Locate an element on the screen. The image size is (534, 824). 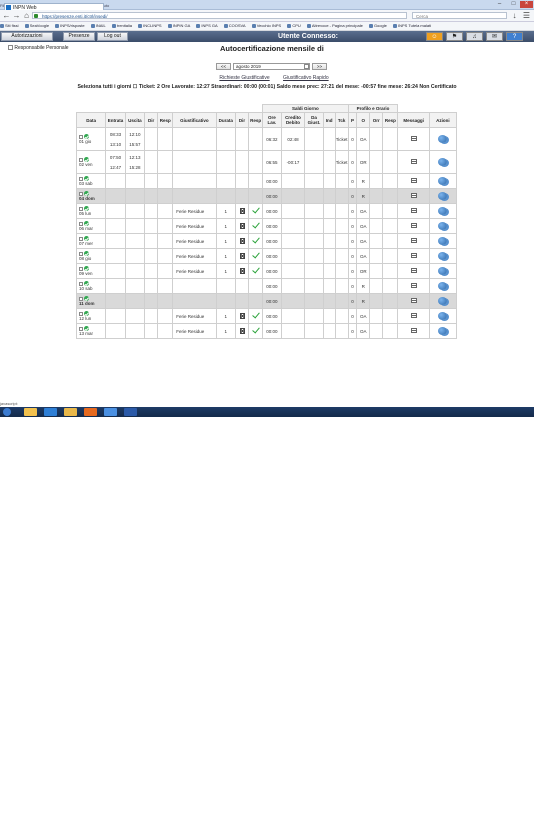
col-azioni: Azioni is located at coordinates (443, 120).